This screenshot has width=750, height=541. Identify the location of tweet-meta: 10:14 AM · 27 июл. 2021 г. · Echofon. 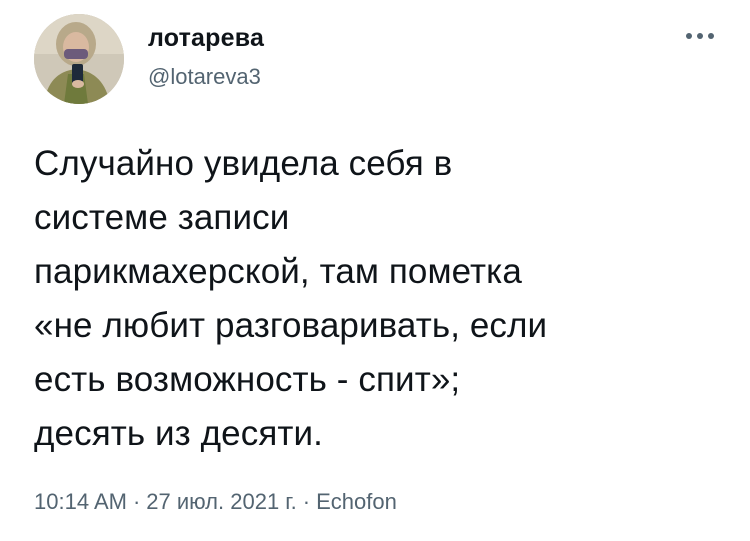
(215, 502).